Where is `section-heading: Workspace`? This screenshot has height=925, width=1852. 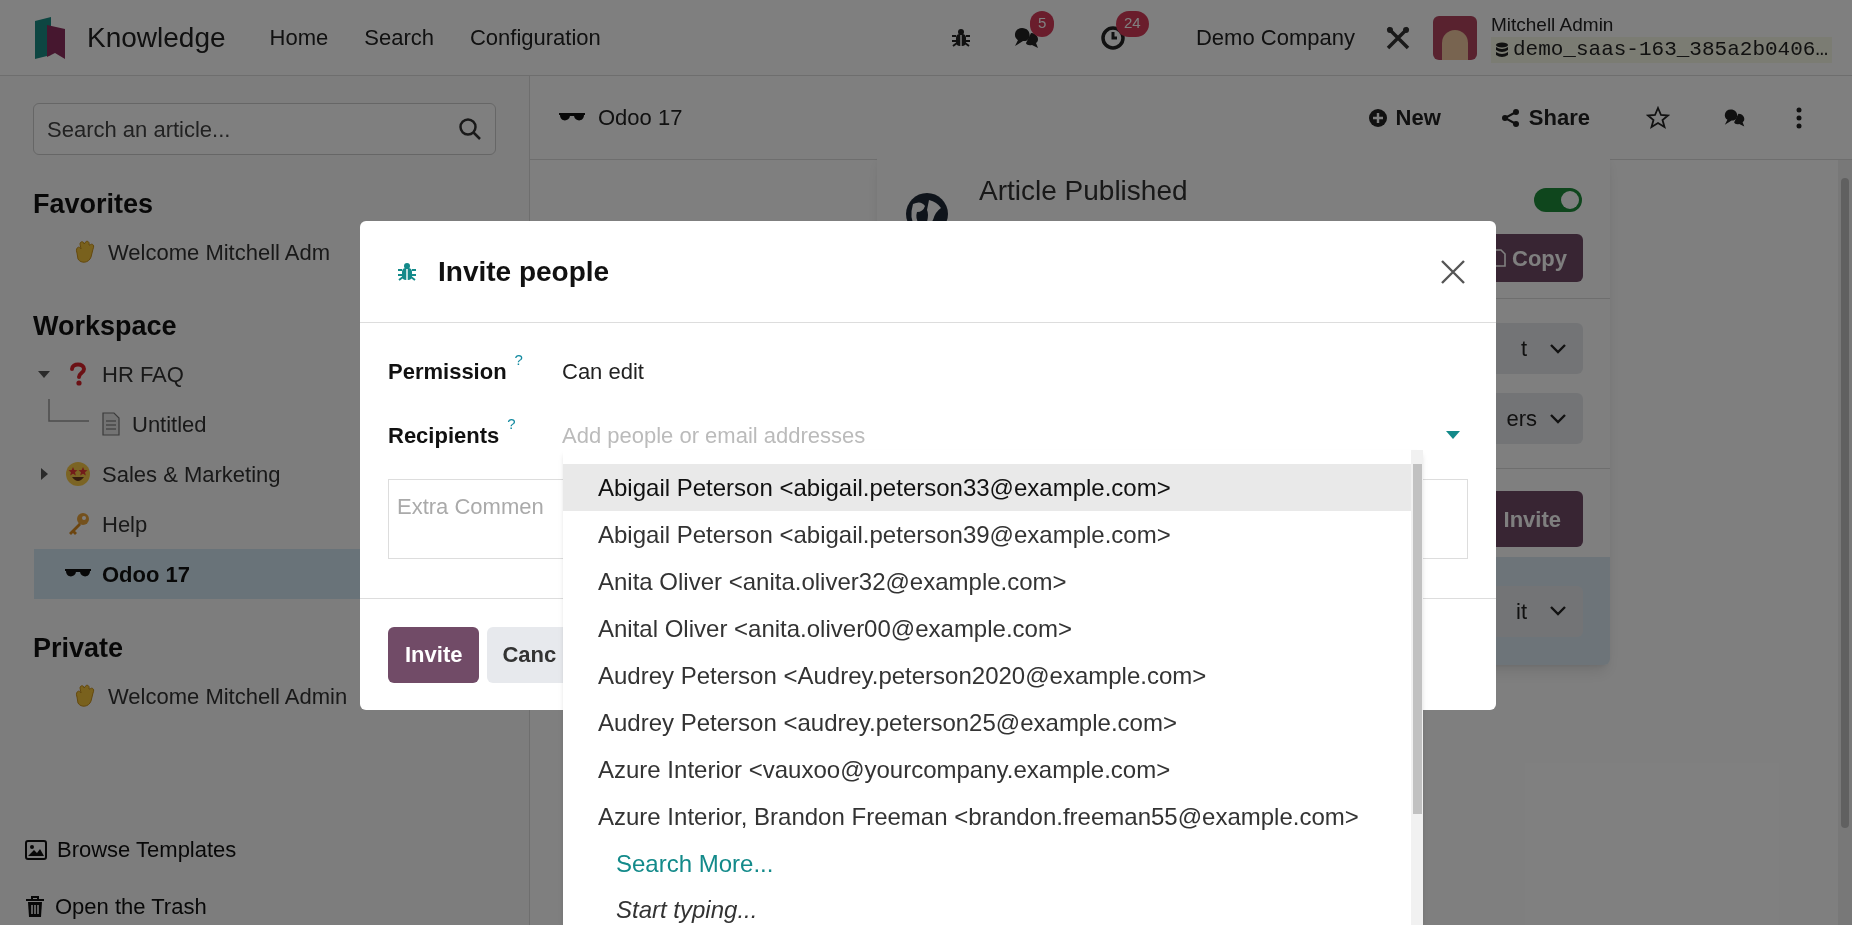 section-heading: Workspace is located at coordinates (105, 326).